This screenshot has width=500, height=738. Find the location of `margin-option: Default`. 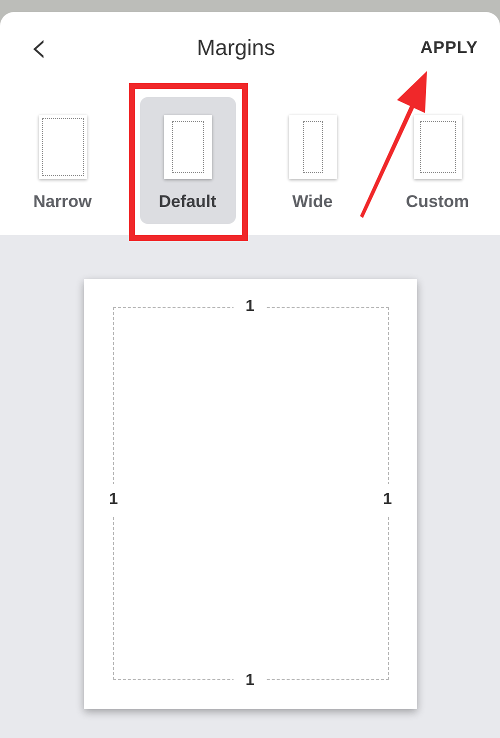

margin-option: Default is located at coordinates (188, 160).